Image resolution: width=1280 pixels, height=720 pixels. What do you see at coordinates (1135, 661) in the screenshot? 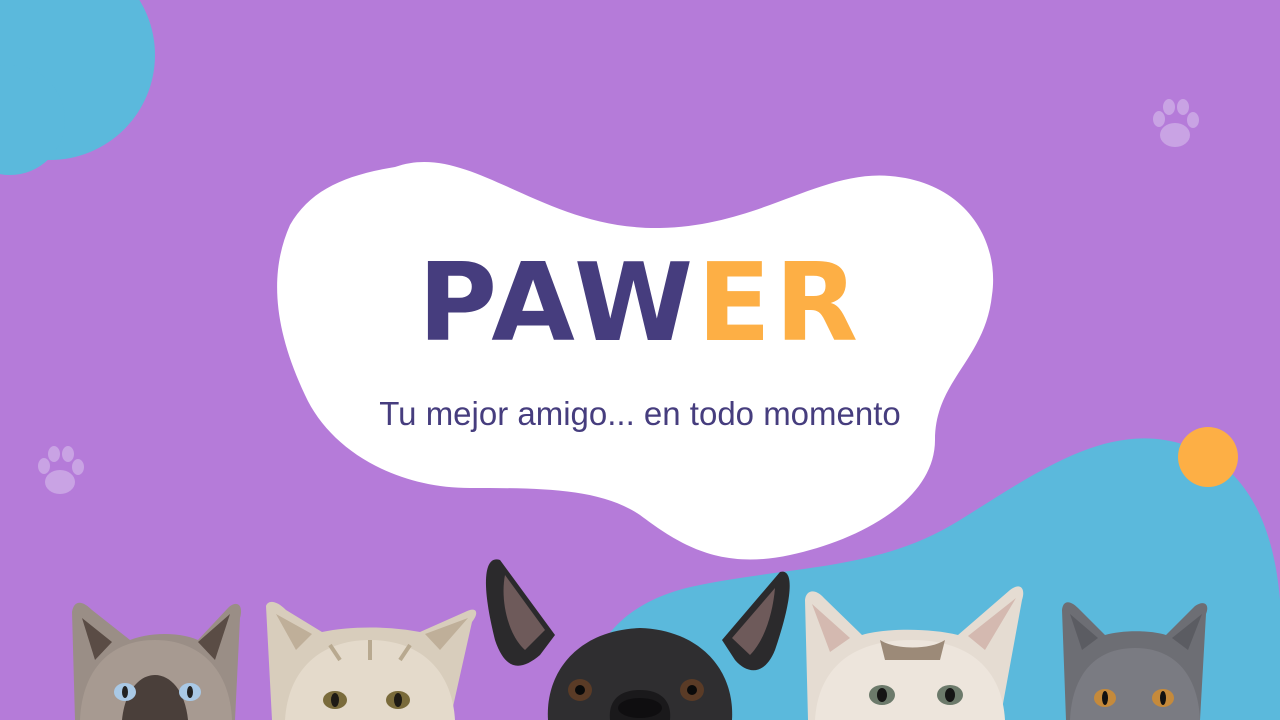
I see `cat-gray-kitten` at bounding box center [1135, 661].